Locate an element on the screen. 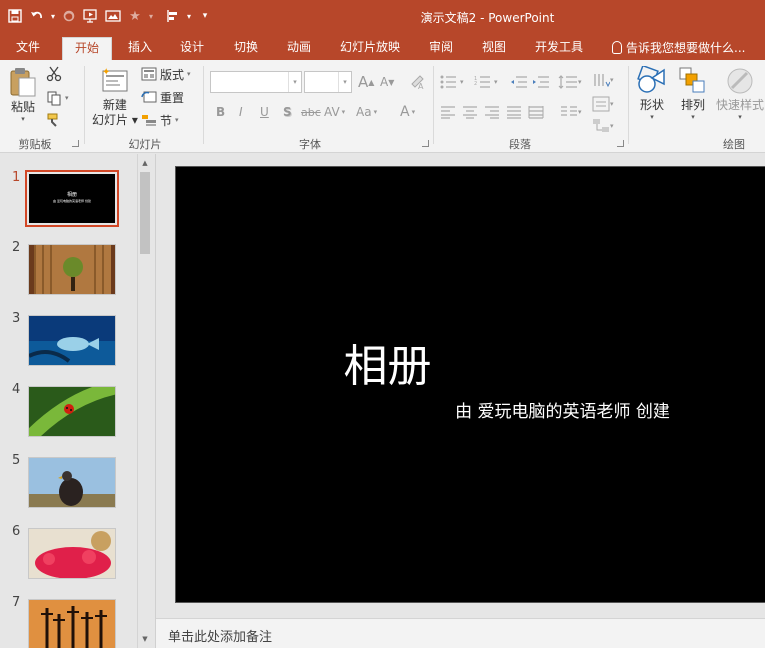 The image size is (765, 648). align-text-icon is located at coordinates (601, 104).